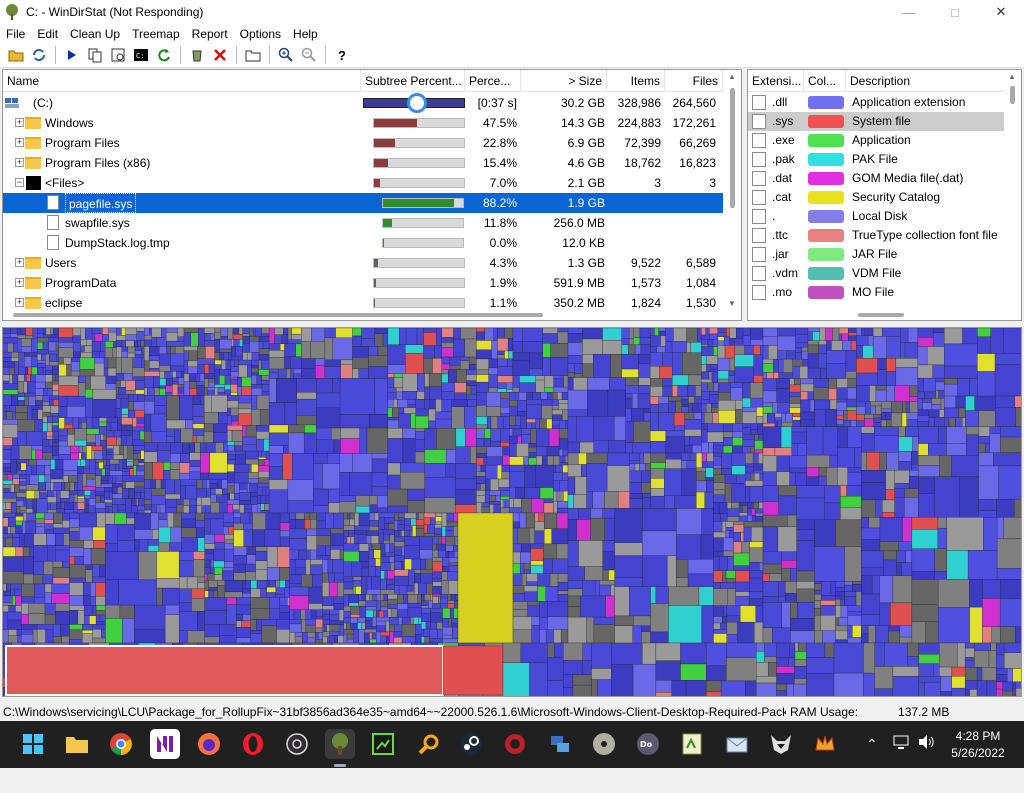 The image size is (1024, 793). What do you see at coordinates (515, 744) in the screenshot?
I see `game-app-icon` at bounding box center [515, 744].